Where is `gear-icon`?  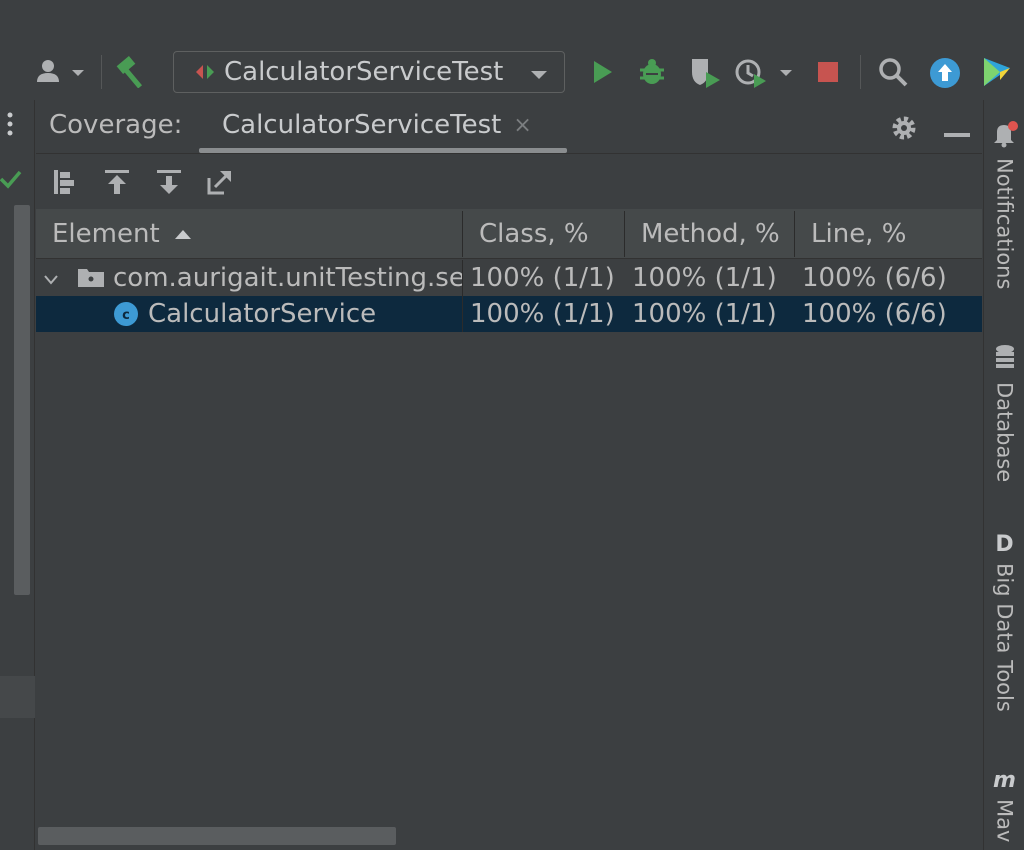
gear-icon is located at coordinates (904, 130).